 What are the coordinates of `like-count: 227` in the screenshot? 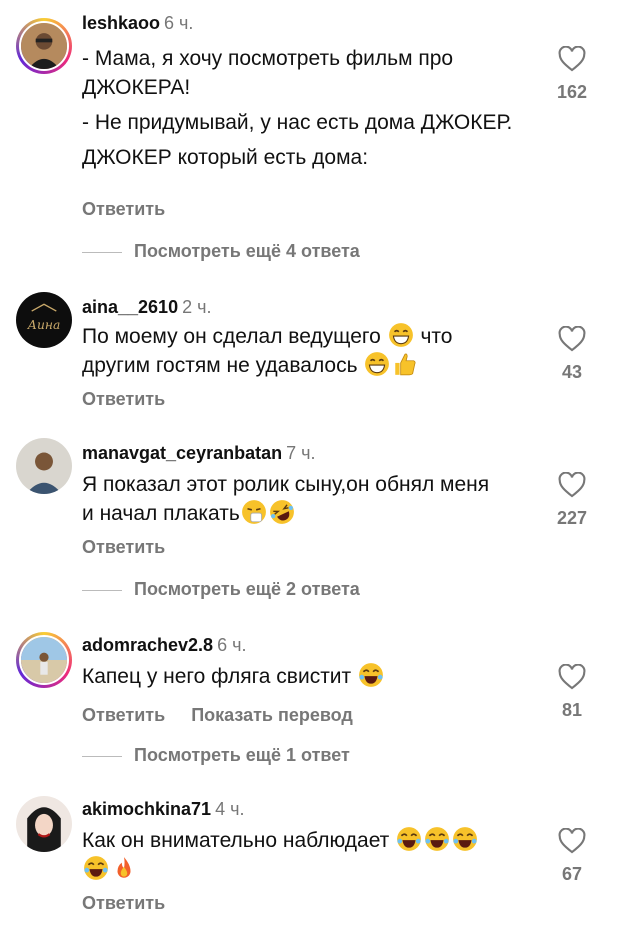 It's located at (572, 518).